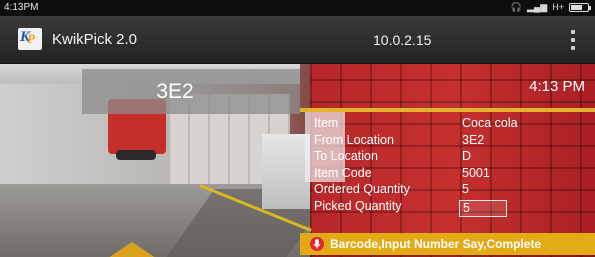 This screenshot has width=595, height=257. I want to click on signal-icon: ▂▄▆, so click(537, 7).